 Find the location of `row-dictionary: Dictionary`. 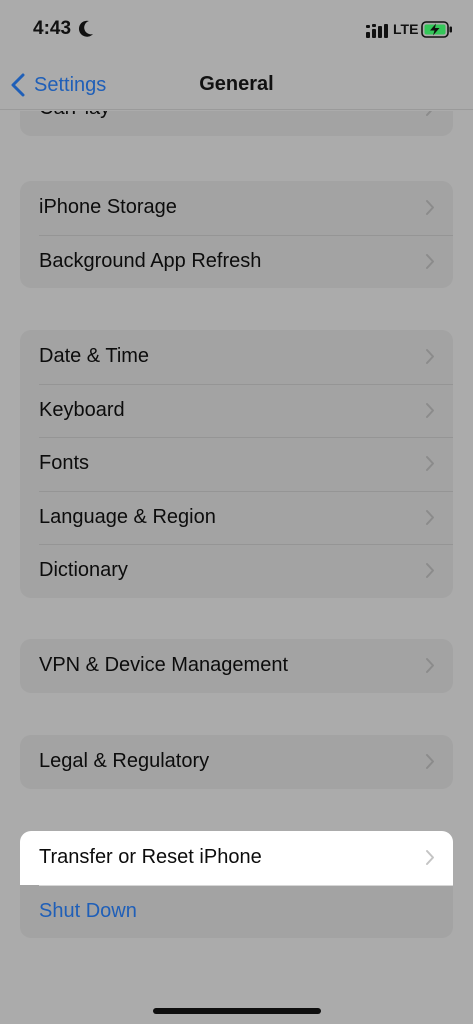

row-dictionary: Dictionary is located at coordinates (236, 571).